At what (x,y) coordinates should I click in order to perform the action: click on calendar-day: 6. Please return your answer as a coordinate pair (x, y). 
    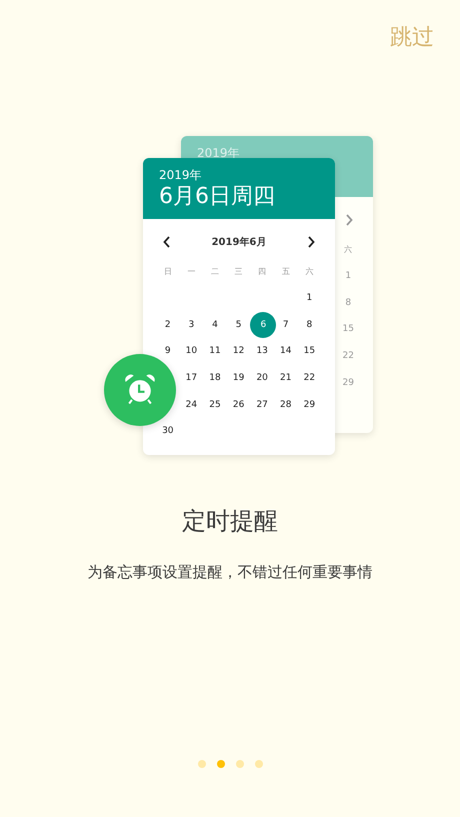
    Looking at the image, I should click on (263, 325).